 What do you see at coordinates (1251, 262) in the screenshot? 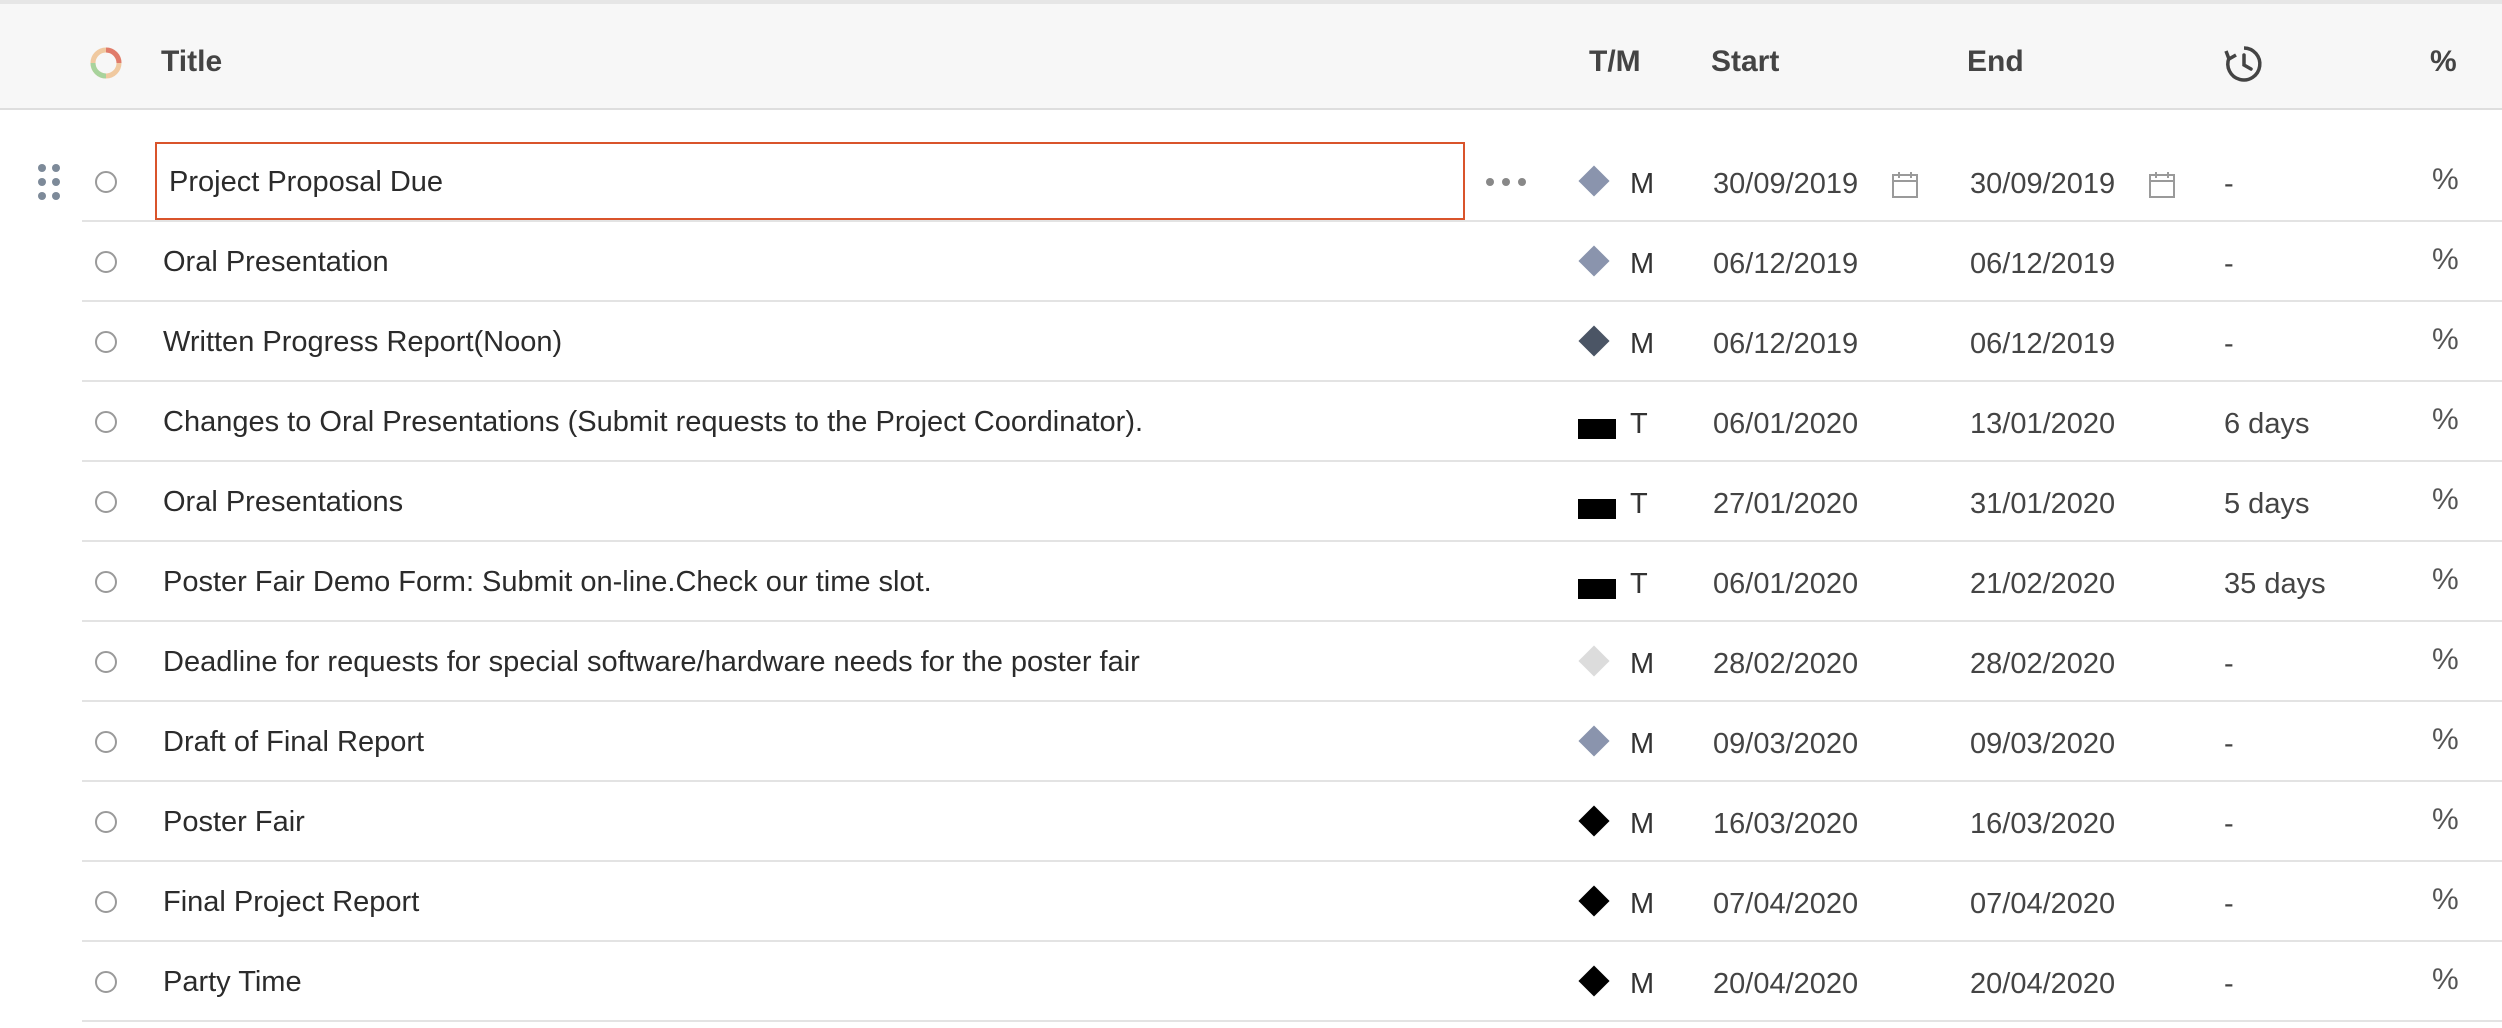
I see `table-row: Oral Presentation M 06/12/2019 06/12/2019 -%` at bounding box center [1251, 262].